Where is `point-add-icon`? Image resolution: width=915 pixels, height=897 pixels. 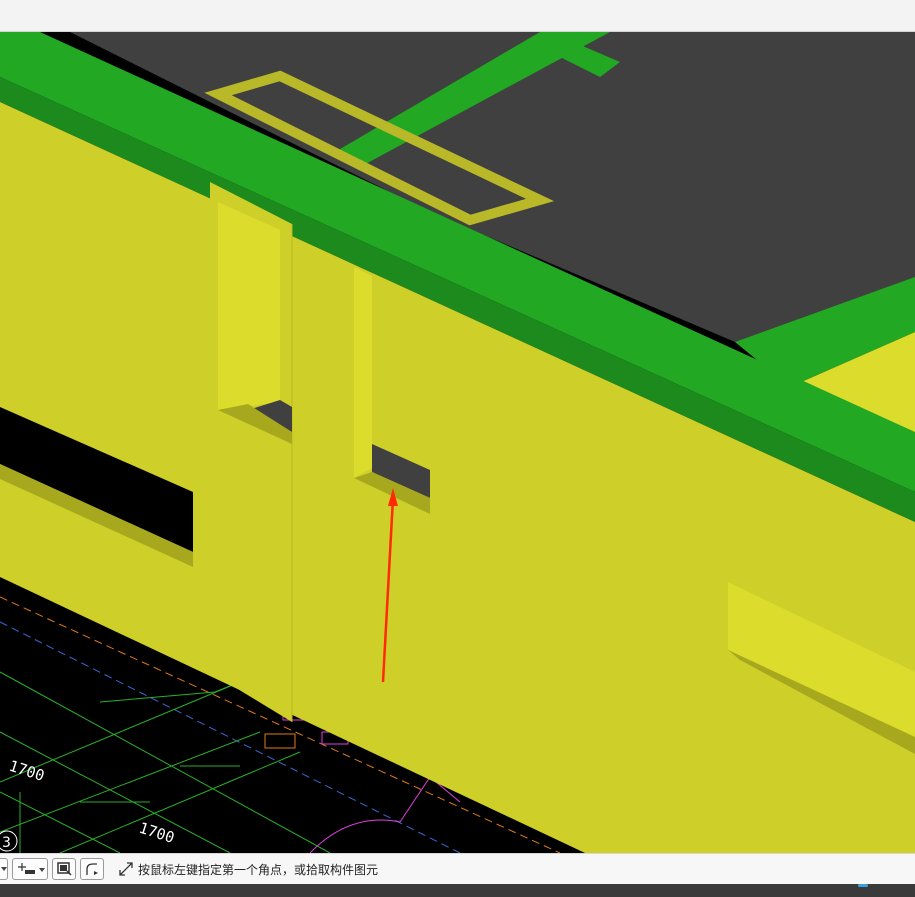
point-add-icon is located at coordinates (30, 869).